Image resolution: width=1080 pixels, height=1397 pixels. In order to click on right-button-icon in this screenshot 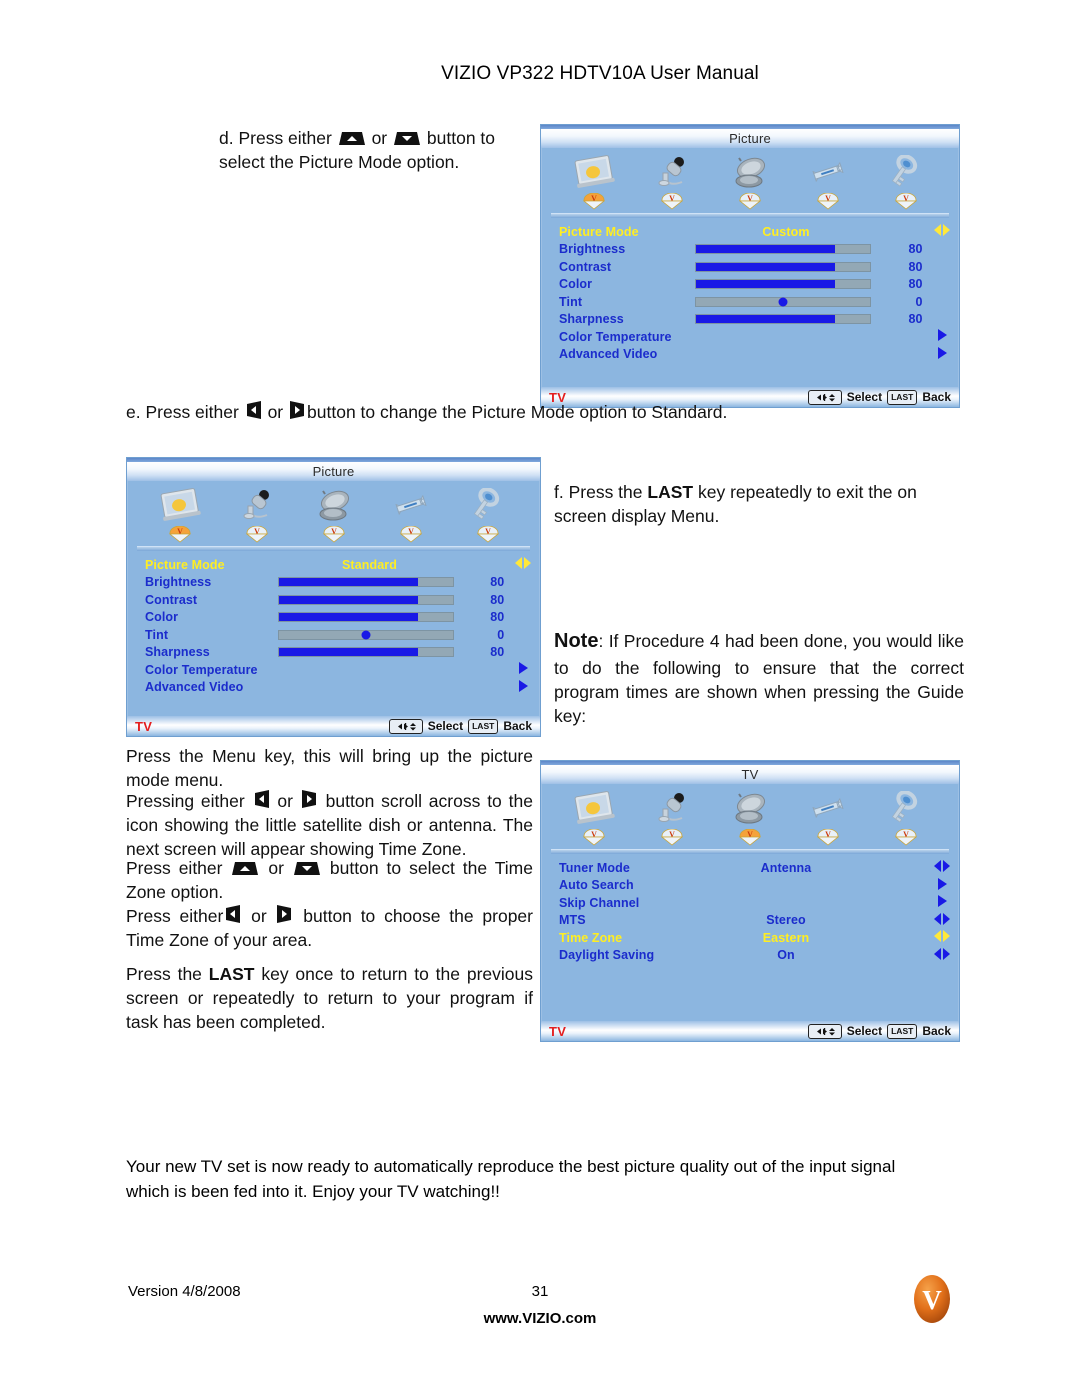, I will do `click(284, 914)`.